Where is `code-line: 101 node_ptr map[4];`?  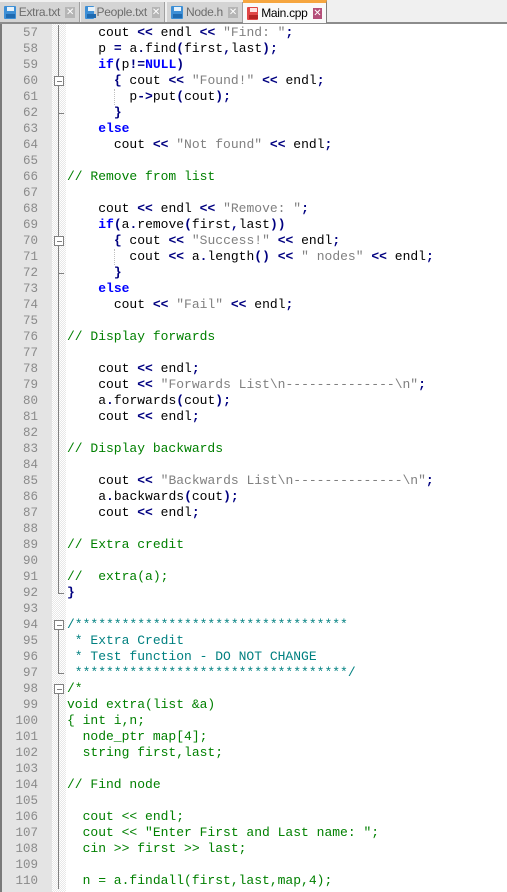 code-line: 101 node_ptr map[4]; is located at coordinates (254, 737).